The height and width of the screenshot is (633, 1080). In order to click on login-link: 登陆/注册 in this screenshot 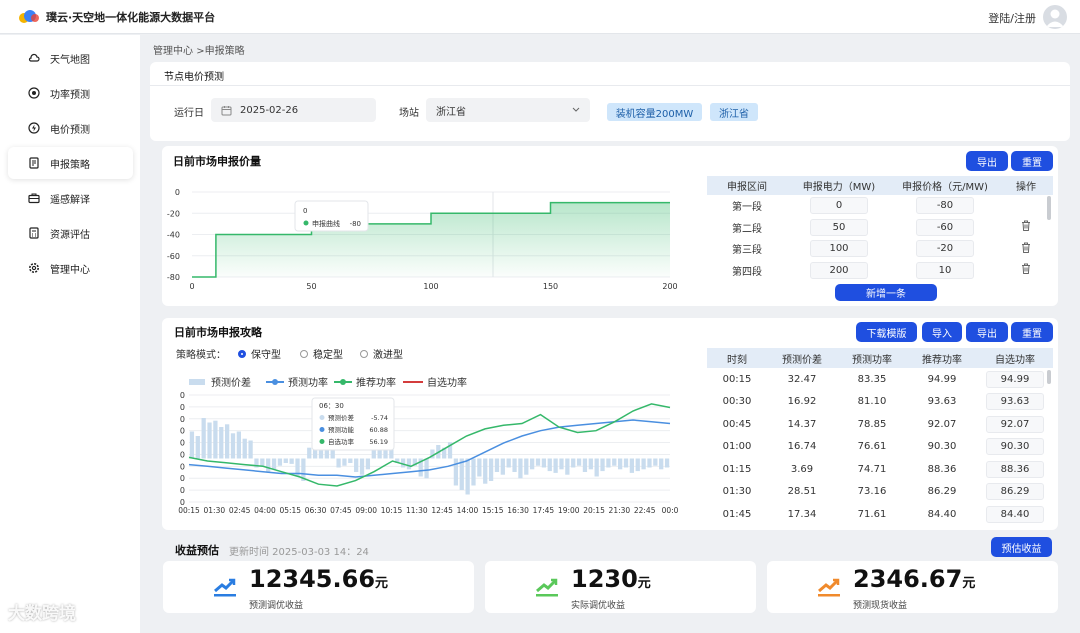, I will do `click(1012, 18)`.